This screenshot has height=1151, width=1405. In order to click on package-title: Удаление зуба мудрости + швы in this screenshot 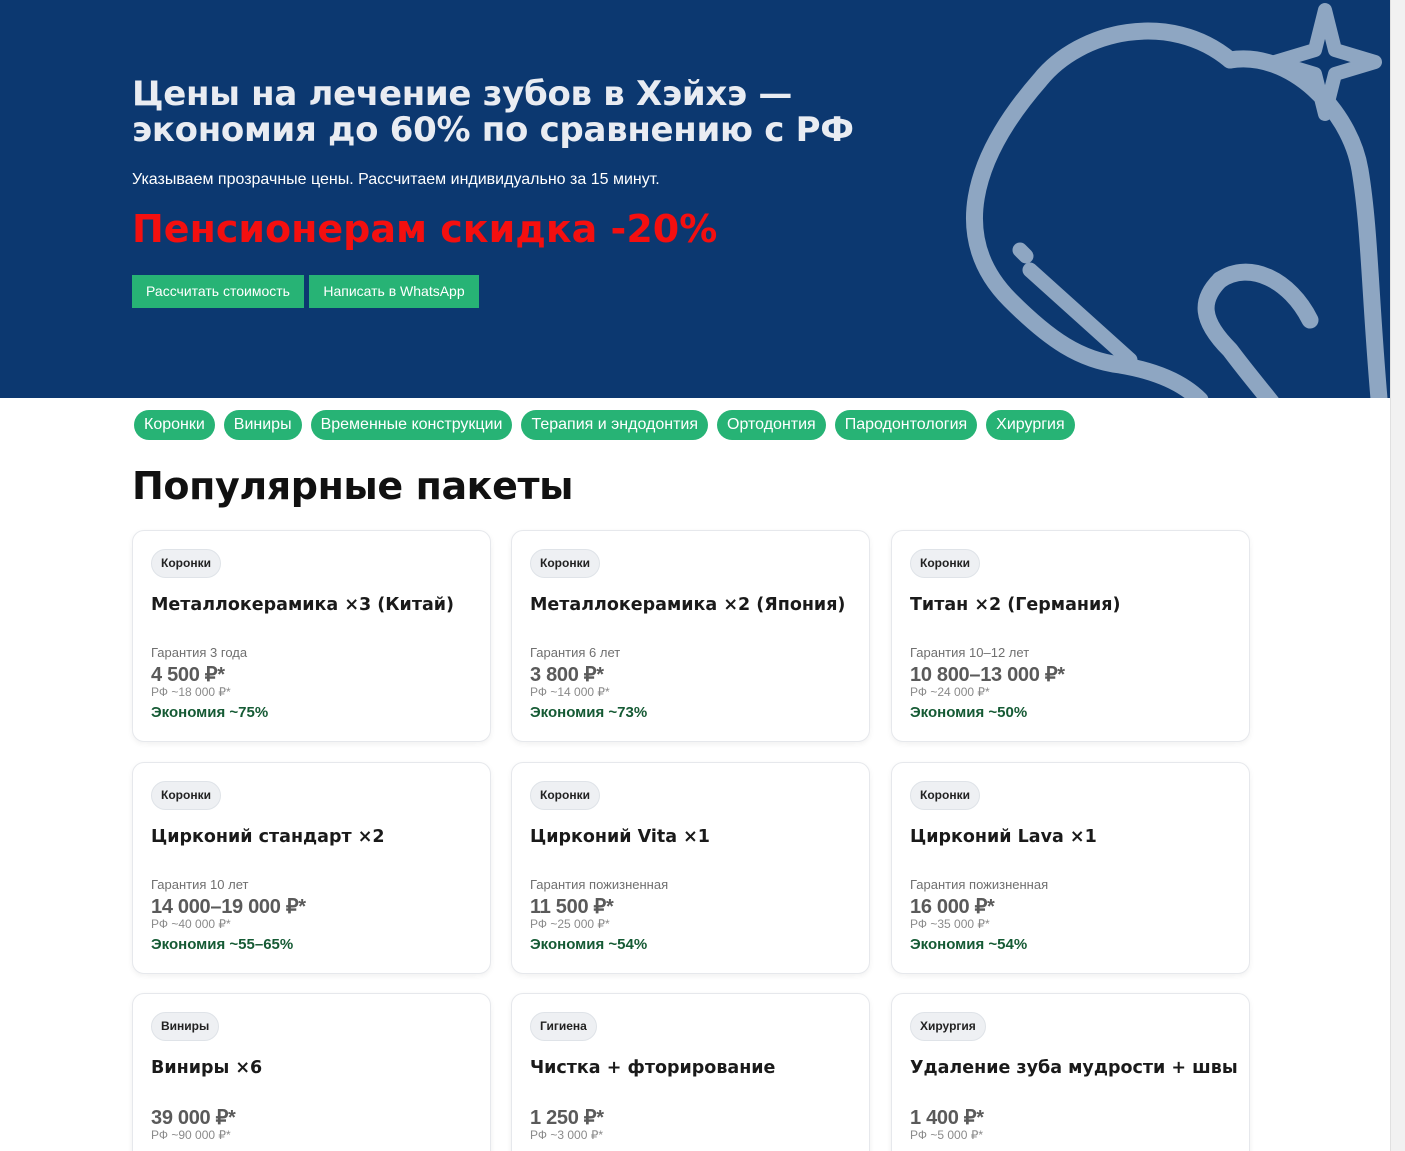, I will do `click(1074, 1068)`.